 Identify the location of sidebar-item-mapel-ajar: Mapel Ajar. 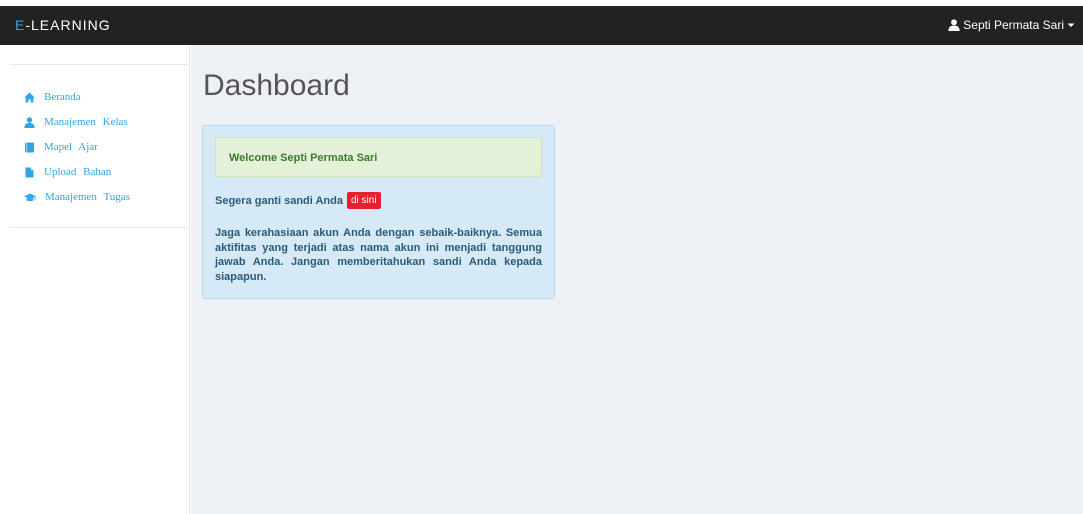
(61, 147).